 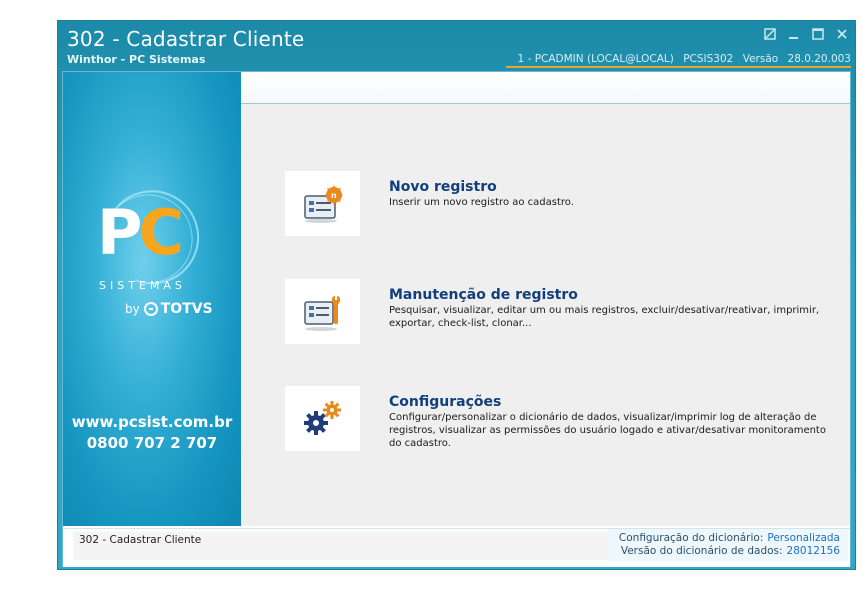 I want to click on window-subtitle: Winthor - PC Sistemas, so click(x=136, y=59).